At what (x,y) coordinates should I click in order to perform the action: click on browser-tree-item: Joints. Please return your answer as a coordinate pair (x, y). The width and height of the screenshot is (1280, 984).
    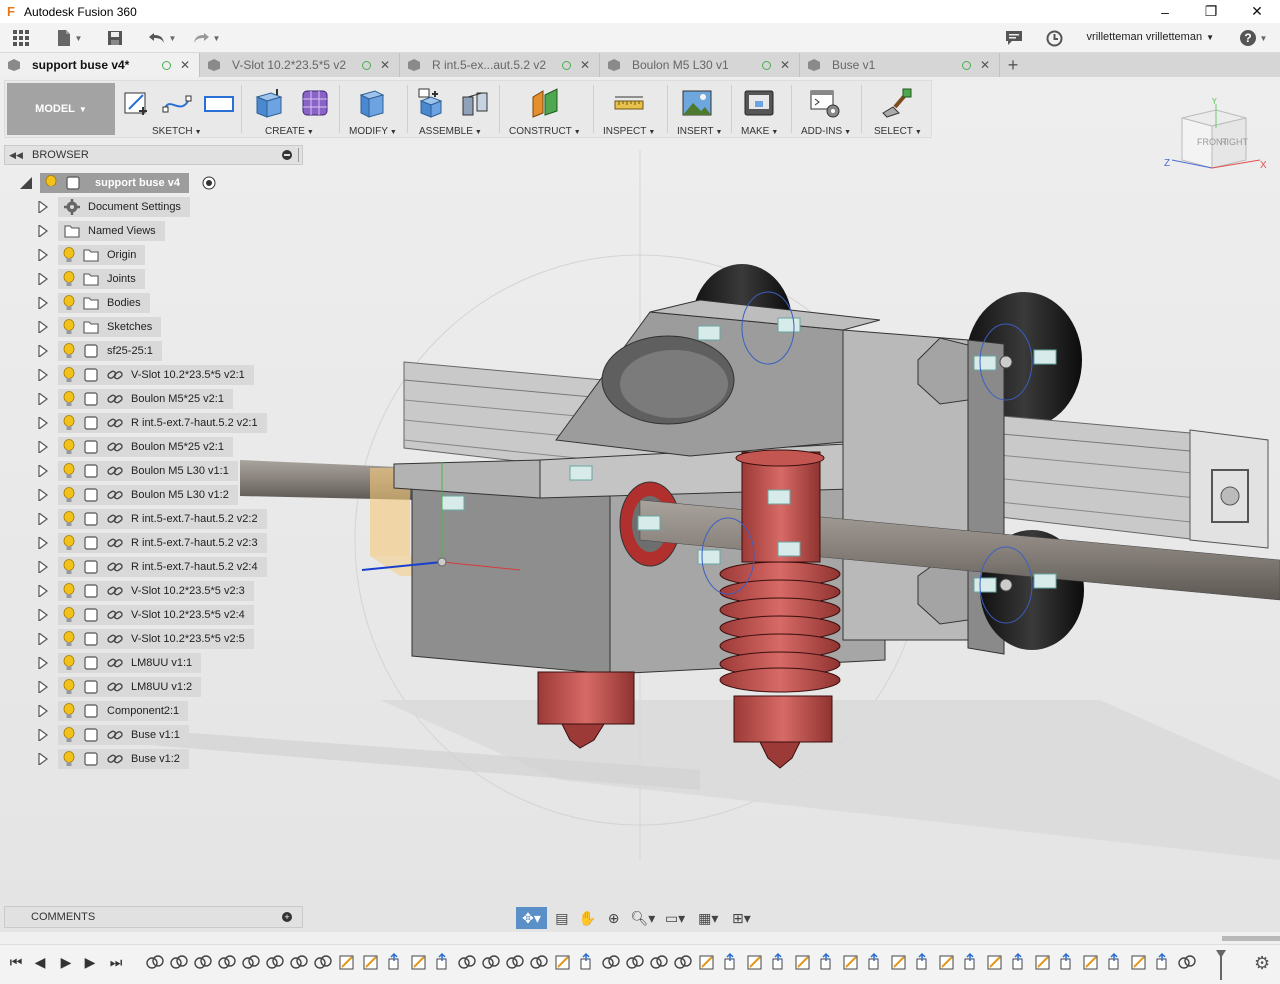
    Looking at the image, I should click on (150, 279).